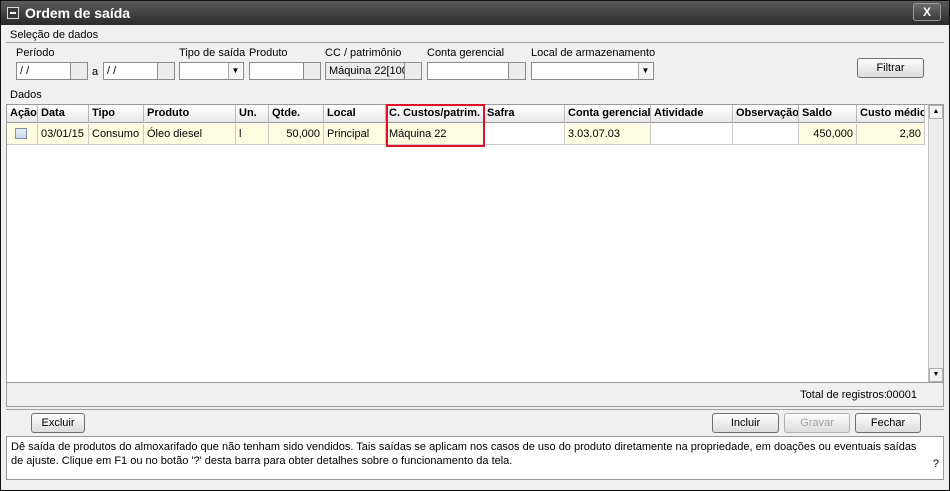  What do you see at coordinates (891, 134) in the screenshot?
I see `row-custo-medio: 2,80` at bounding box center [891, 134].